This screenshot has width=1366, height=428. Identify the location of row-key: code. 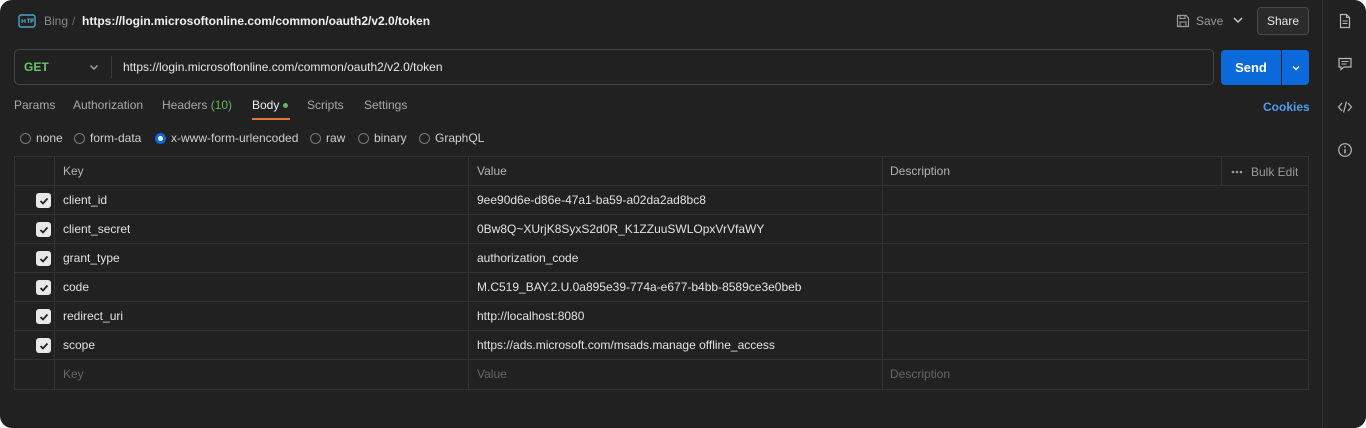
(76, 287).